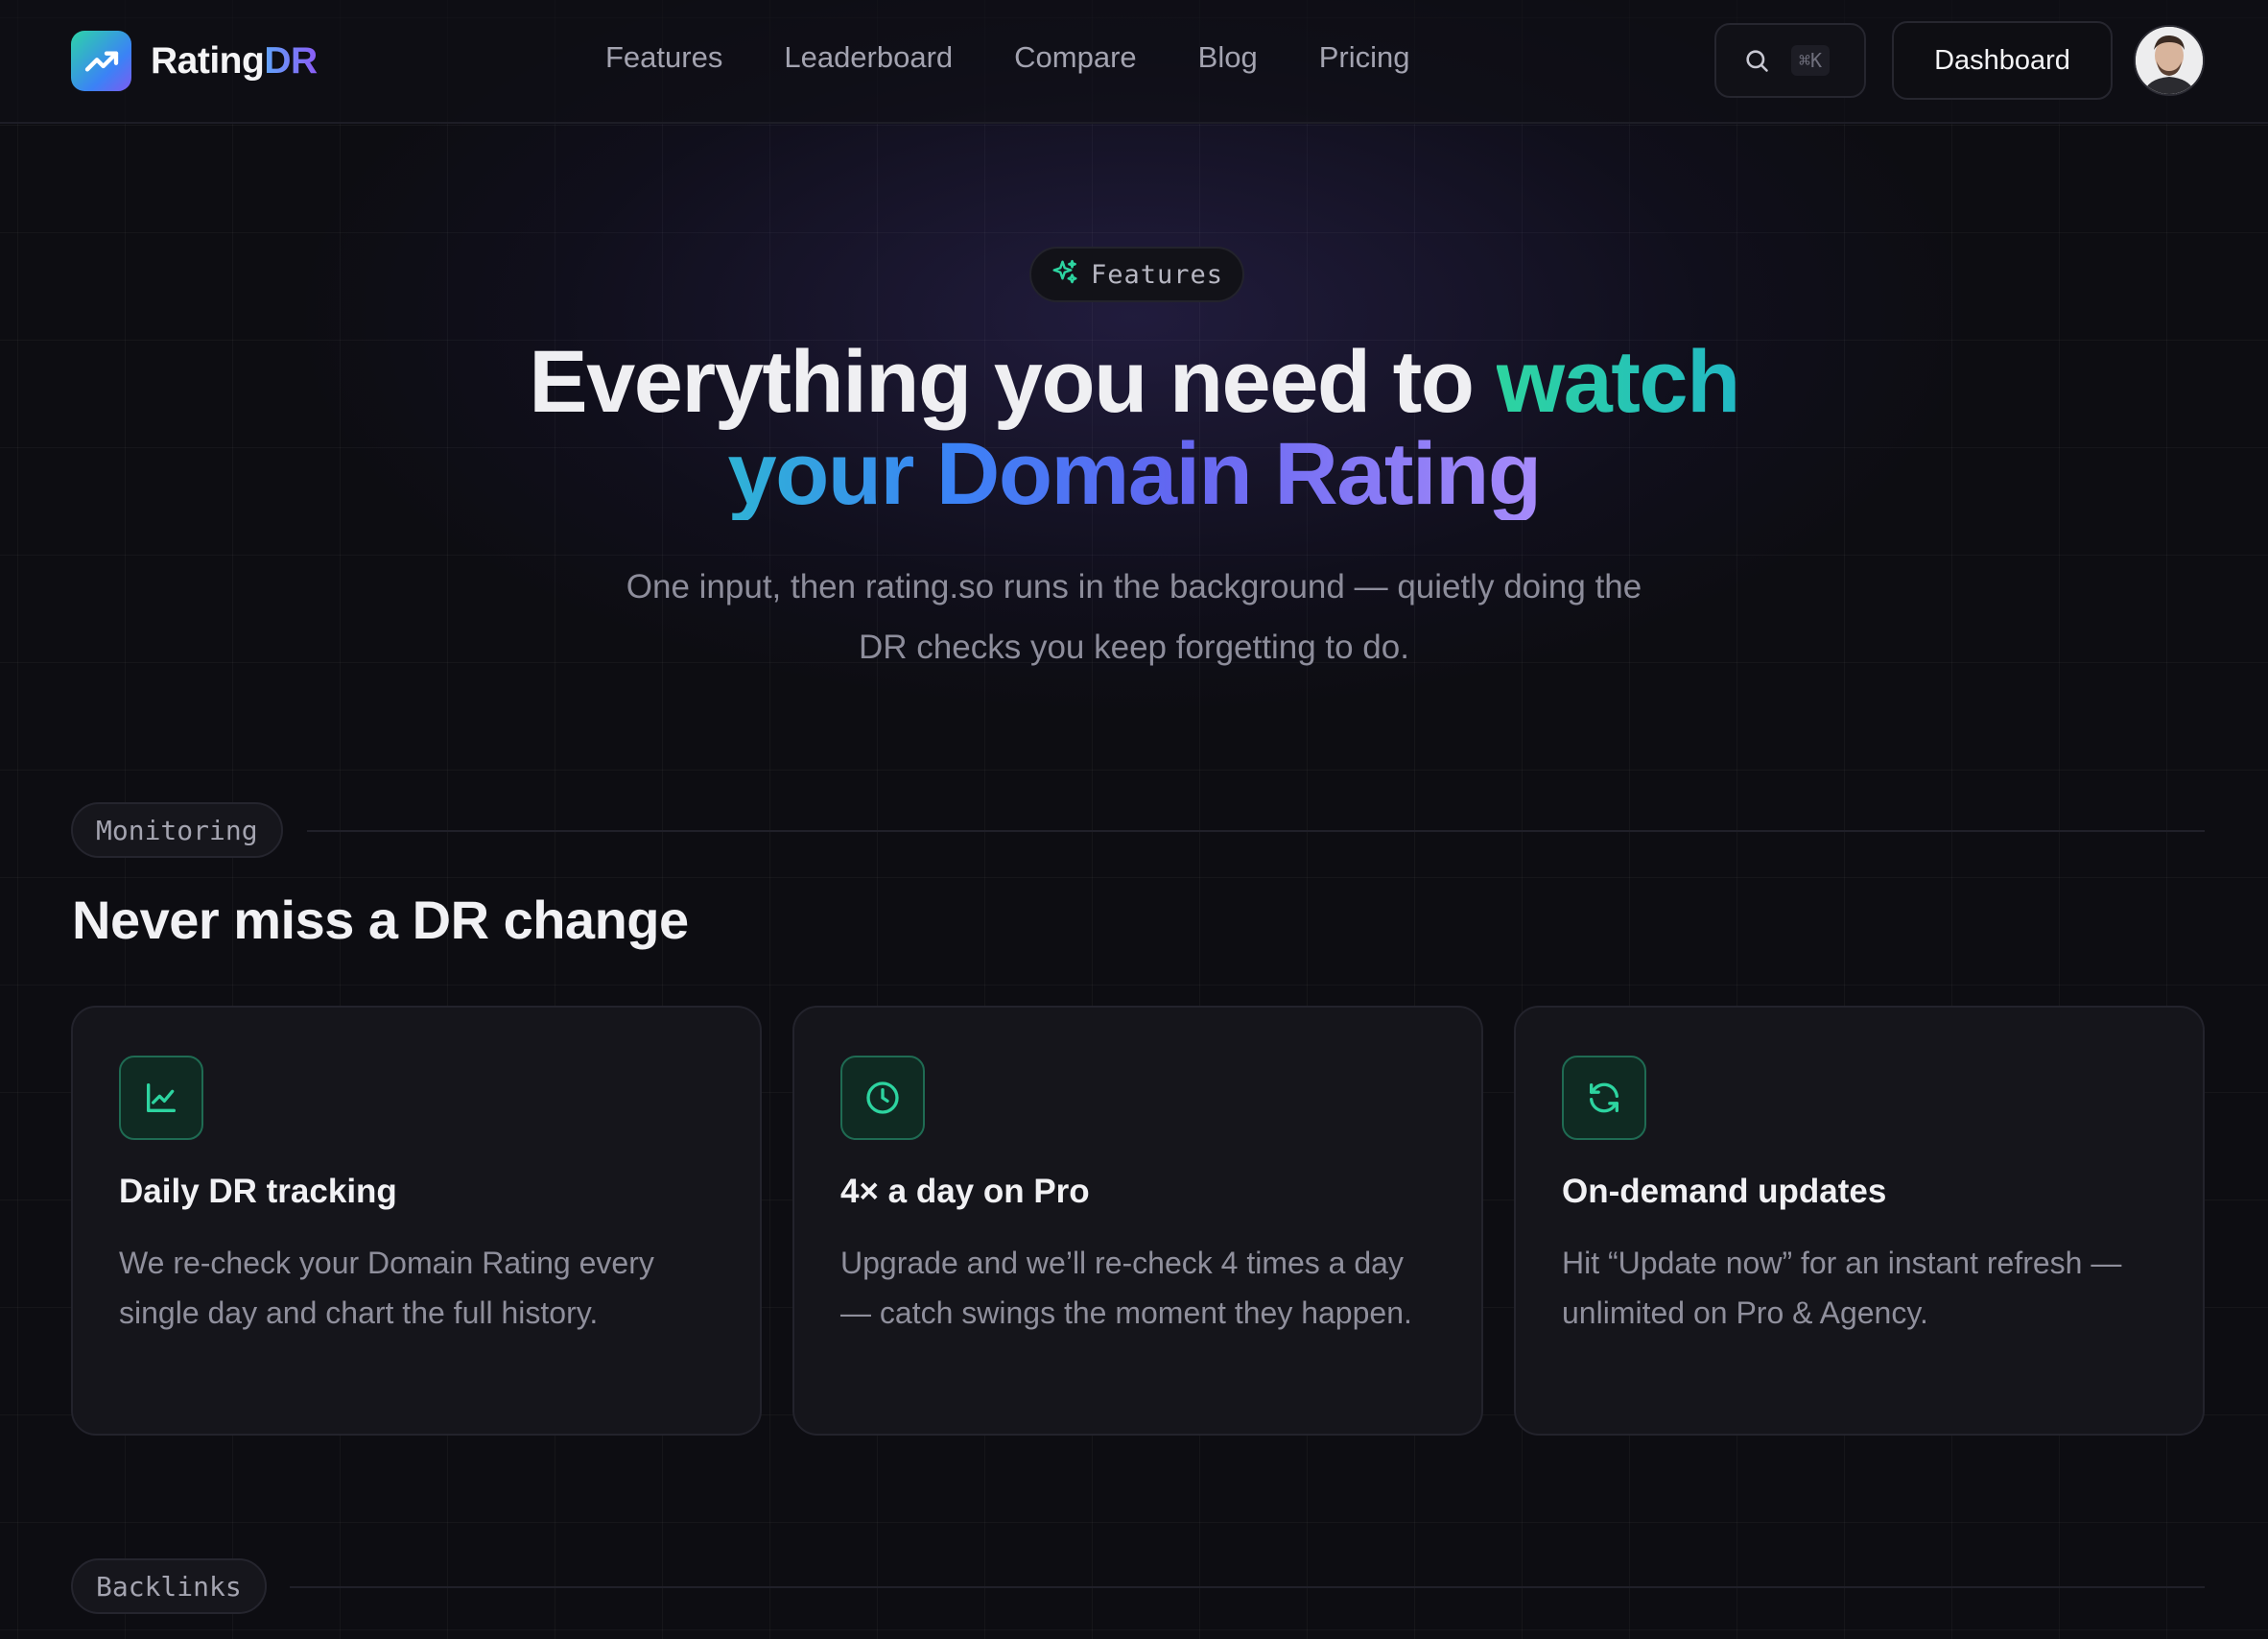 Image resolution: width=2268 pixels, height=1639 pixels. Describe the element at coordinates (1134, 474) in the screenshot. I see `headline-line2: your Domain Rating` at that location.